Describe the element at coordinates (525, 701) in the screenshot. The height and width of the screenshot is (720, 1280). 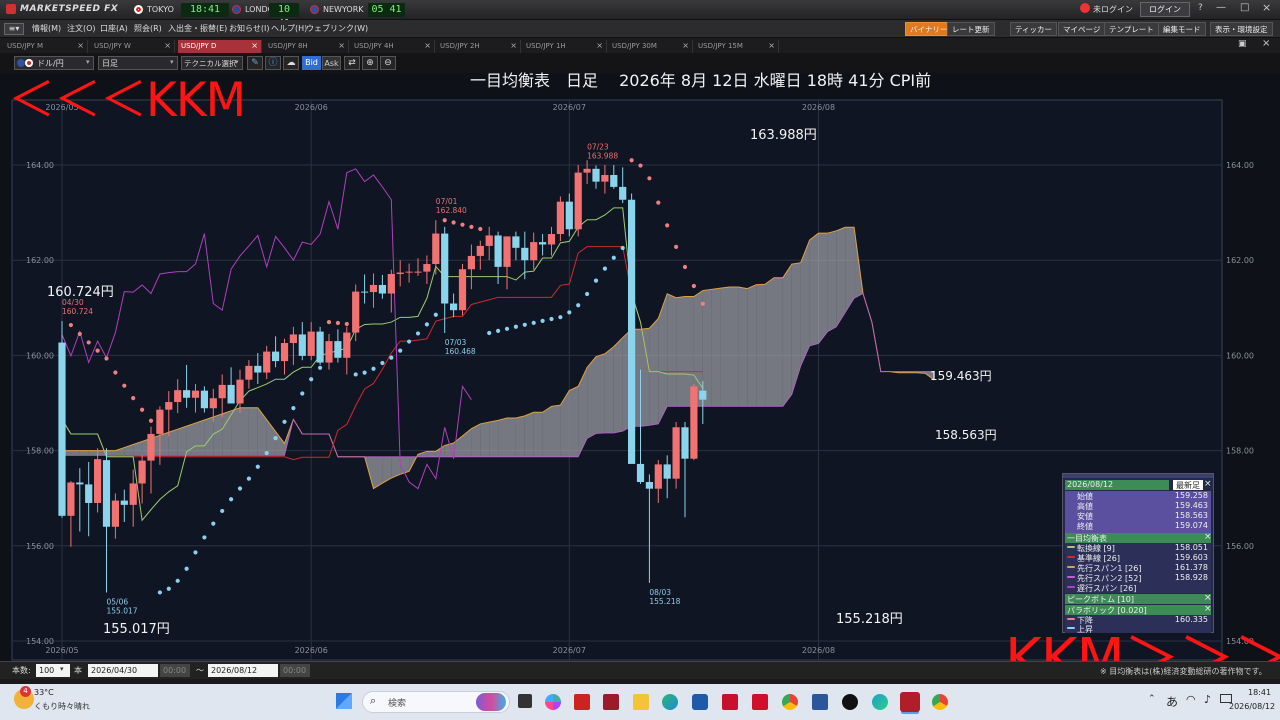
I see `task-view-icon` at that location.